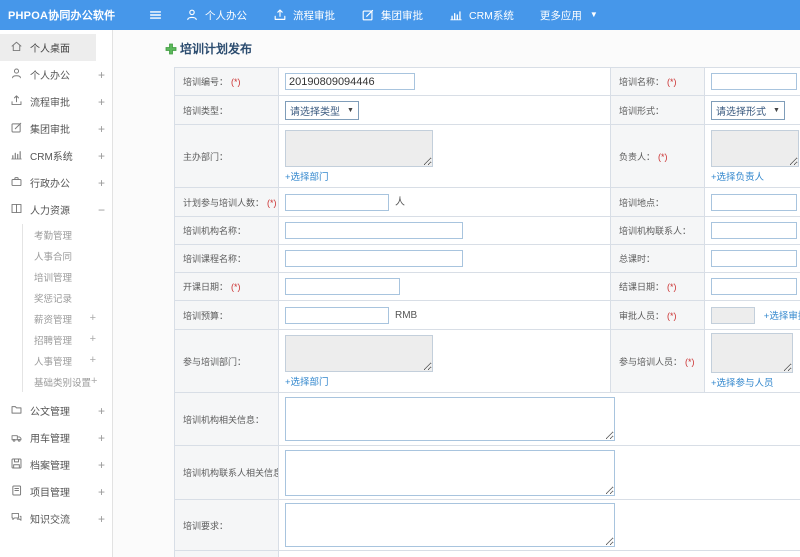 The image size is (800, 557). I want to click on select-approver-link: +选择审批人员, so click(782, 315).